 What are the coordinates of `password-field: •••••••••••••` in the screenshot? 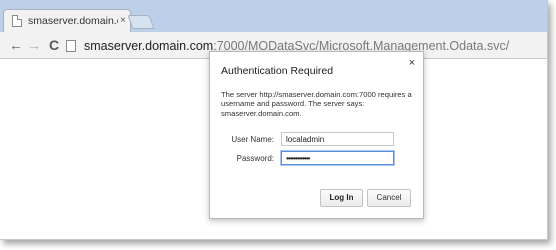 It's located at (337, 158).